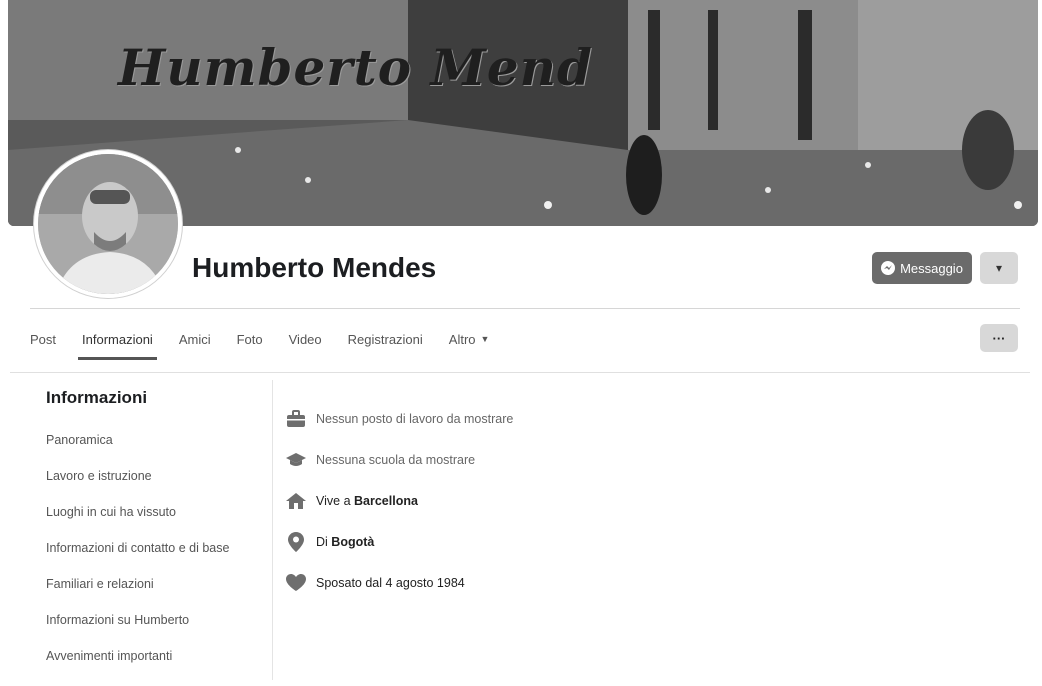 The width and height of the screenshot is (1042, 686). Describe the element at coordinates (636, 459) in the screenshot. I see `school-row: Nessuna scuola da mostrare` at that location.